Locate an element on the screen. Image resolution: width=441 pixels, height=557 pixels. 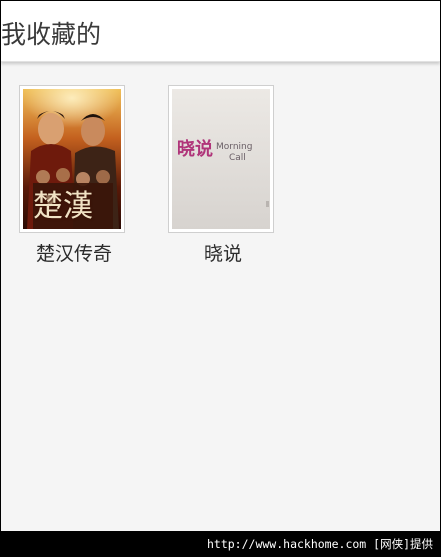
poster-brand-logo: 晓说 is located at coordinates (195, 149).